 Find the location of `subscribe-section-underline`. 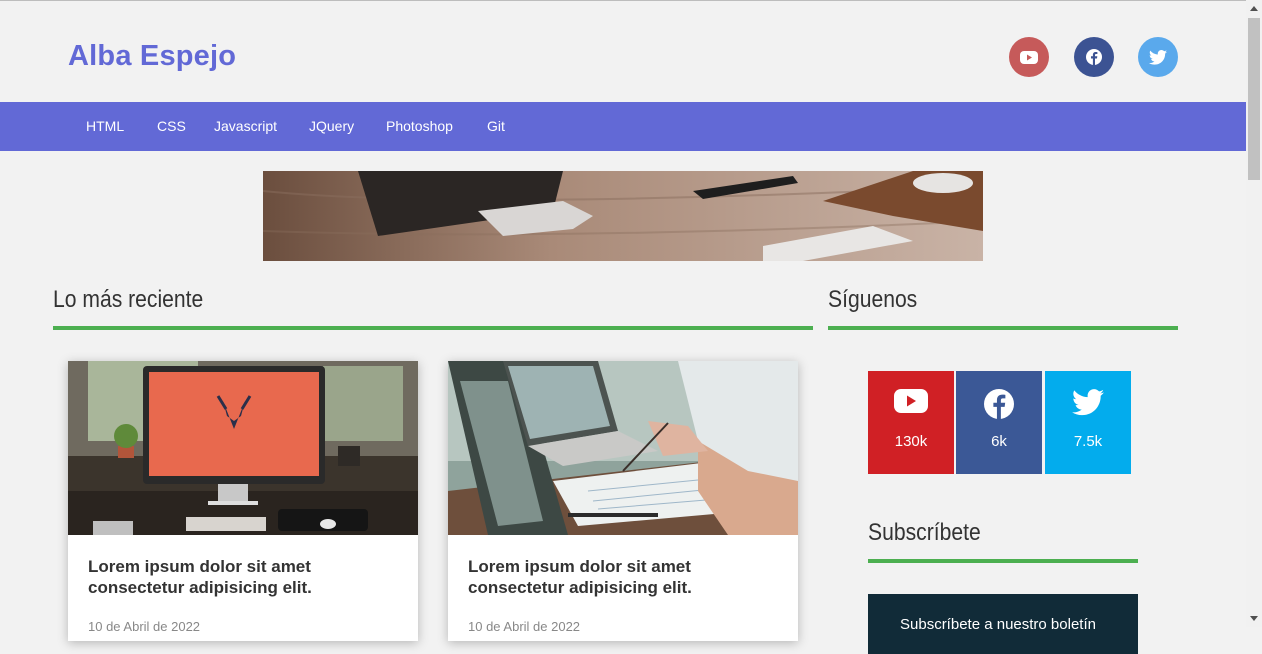

subscribe-section-underline is located at coordinates (1003, 561).